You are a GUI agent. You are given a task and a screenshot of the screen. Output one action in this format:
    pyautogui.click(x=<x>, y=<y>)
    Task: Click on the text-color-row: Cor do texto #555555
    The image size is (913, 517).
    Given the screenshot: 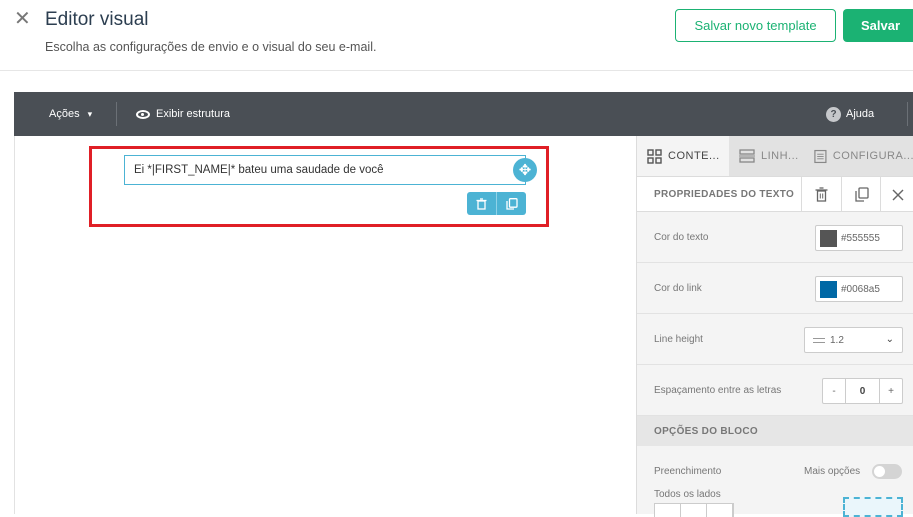 What is the action you would take?
    pyautogui.click(x=775, y=237)
    